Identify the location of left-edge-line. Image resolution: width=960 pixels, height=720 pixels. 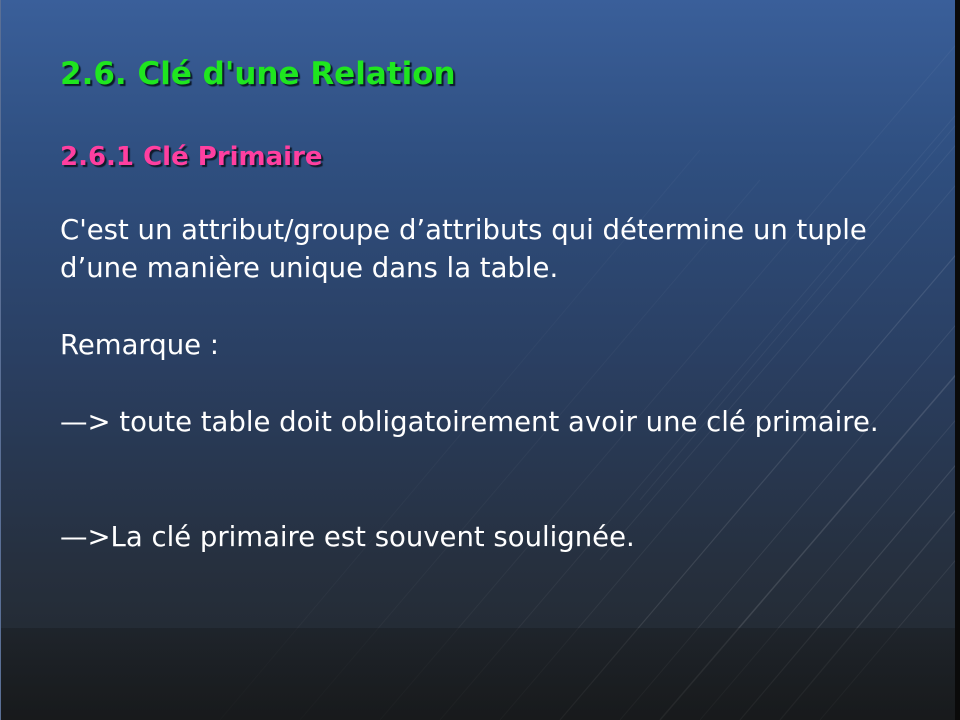
(0, 360).